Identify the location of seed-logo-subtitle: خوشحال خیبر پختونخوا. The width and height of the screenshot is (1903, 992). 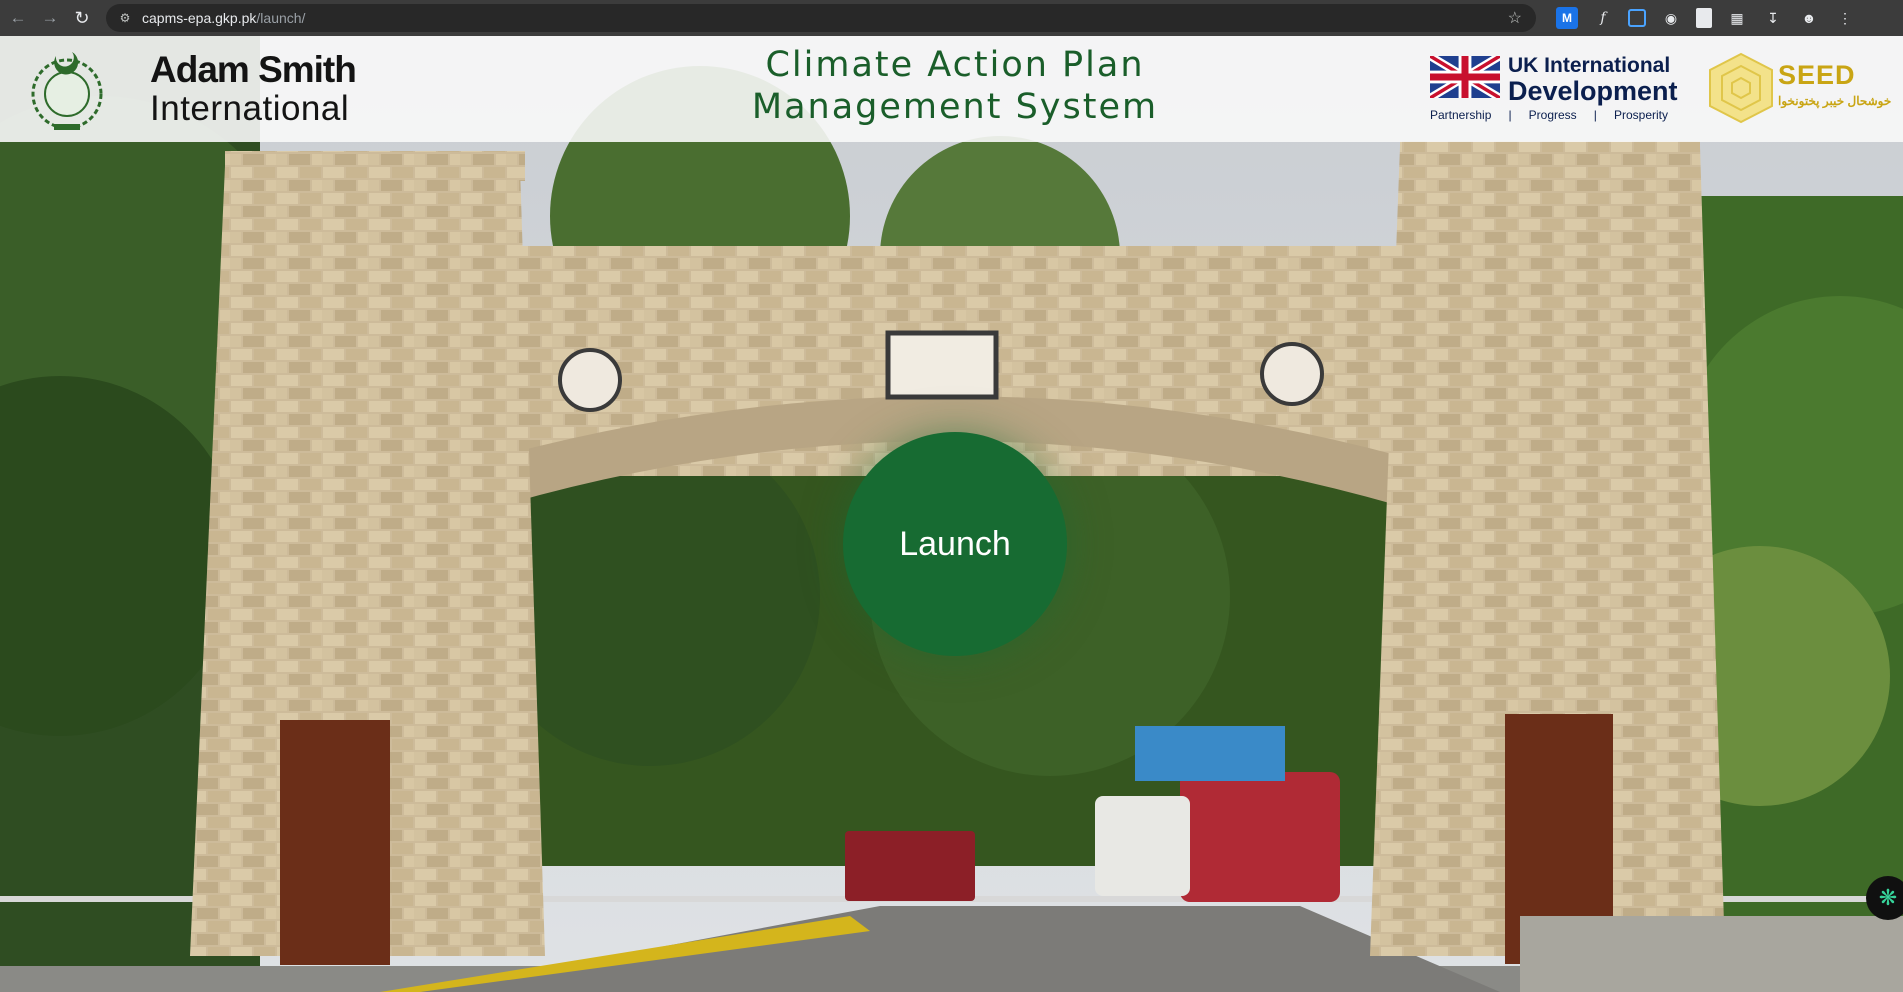
(1835, 101).